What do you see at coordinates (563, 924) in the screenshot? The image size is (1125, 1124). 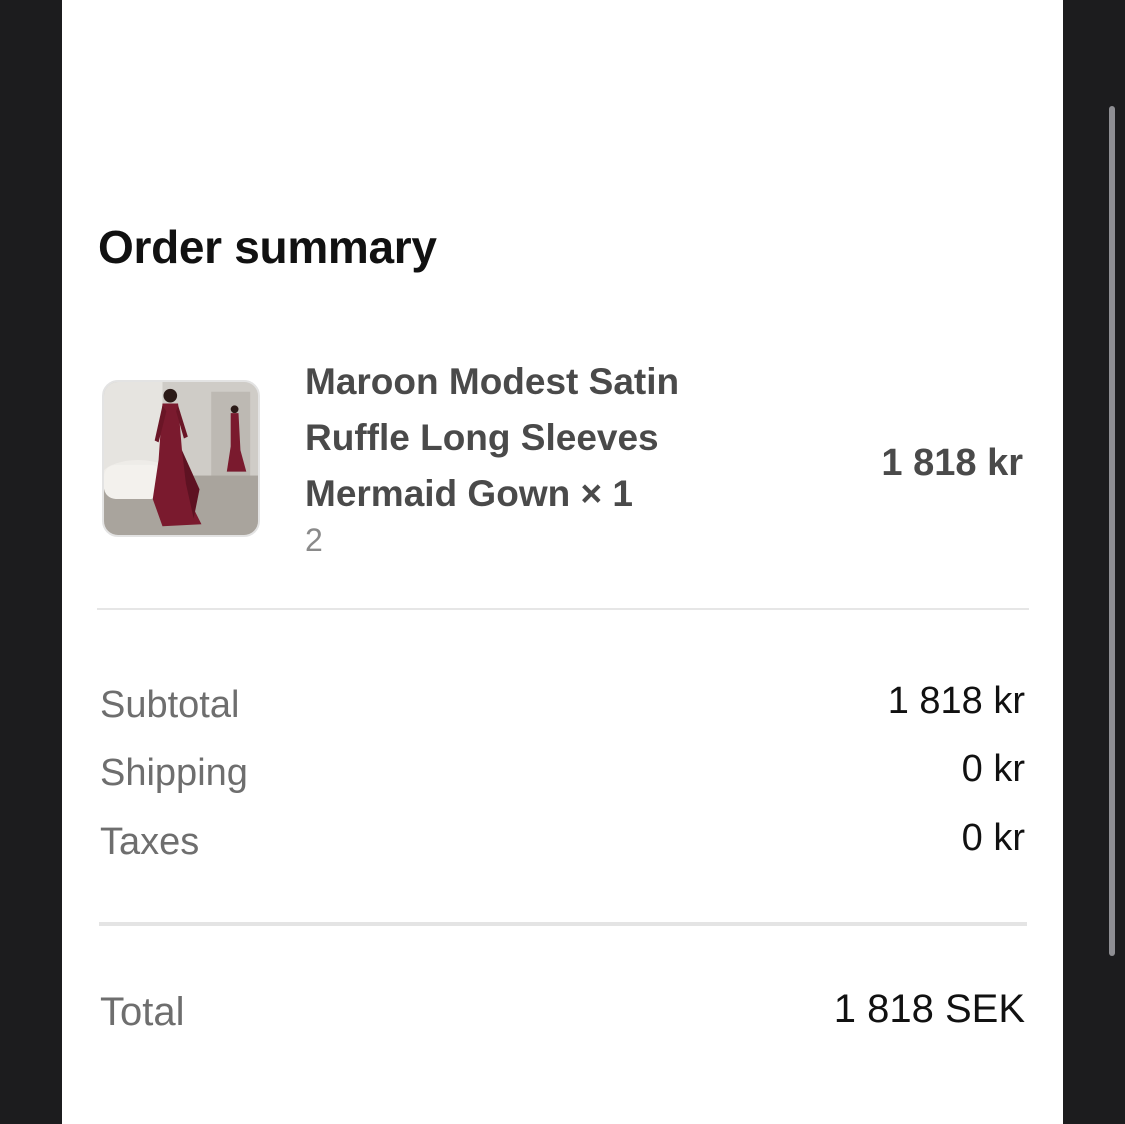 I see `divider-total` at bounding box center [563, 924].